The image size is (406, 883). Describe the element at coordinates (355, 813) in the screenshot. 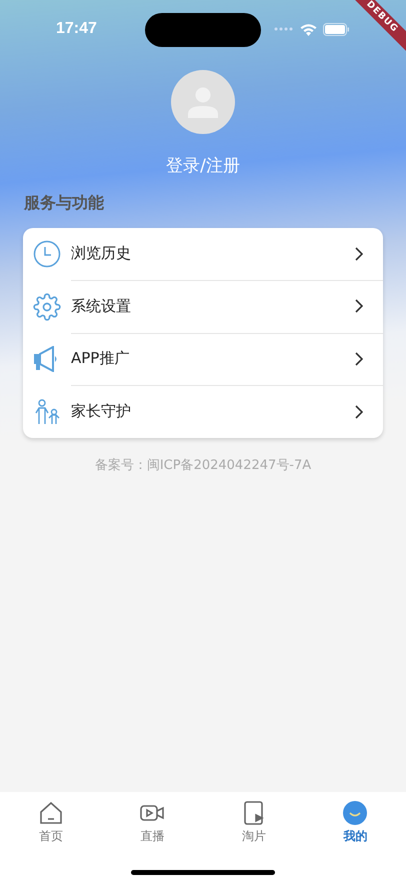

I see `smiley-icon` at that location.